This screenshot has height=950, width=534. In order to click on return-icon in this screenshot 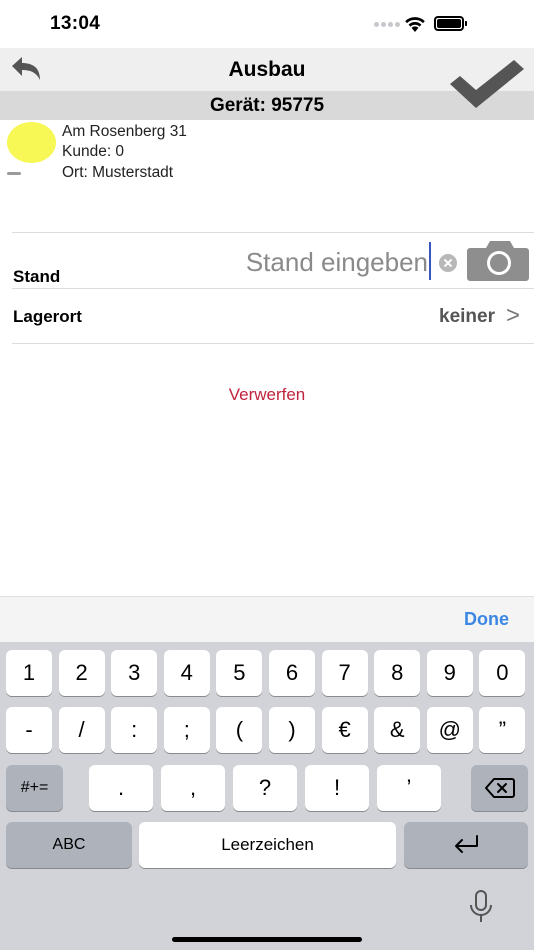, I will do `click(466, 844)`.